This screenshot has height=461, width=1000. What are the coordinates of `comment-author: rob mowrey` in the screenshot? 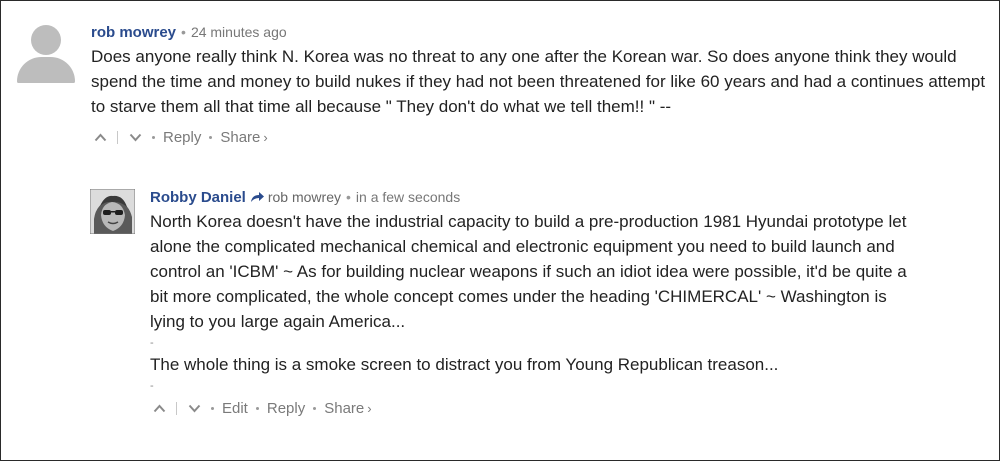 It's located at (133, 32).